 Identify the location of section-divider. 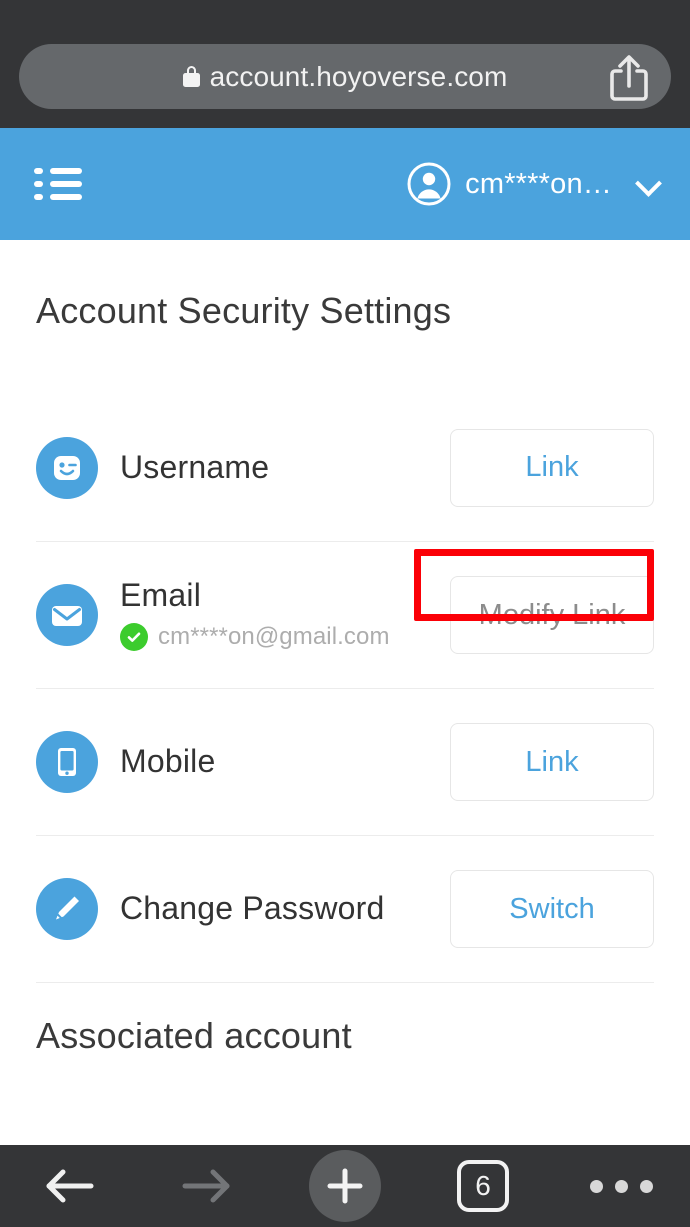
(345, 982).